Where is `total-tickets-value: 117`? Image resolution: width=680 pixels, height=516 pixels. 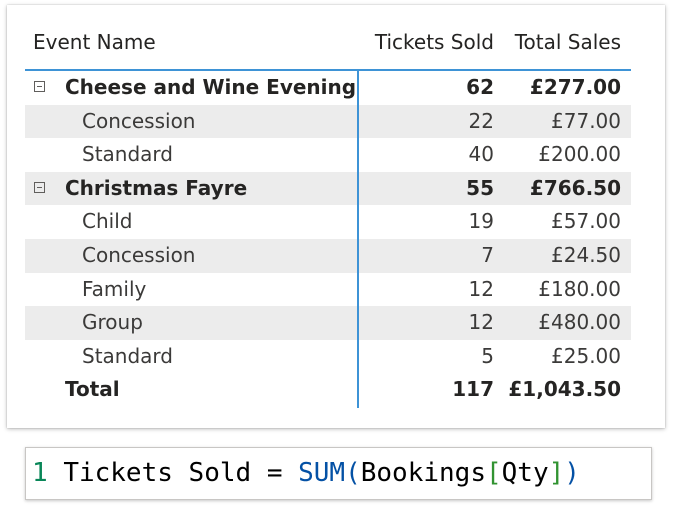
total-tickets-value: 117 is located at coordinates (473, 389).